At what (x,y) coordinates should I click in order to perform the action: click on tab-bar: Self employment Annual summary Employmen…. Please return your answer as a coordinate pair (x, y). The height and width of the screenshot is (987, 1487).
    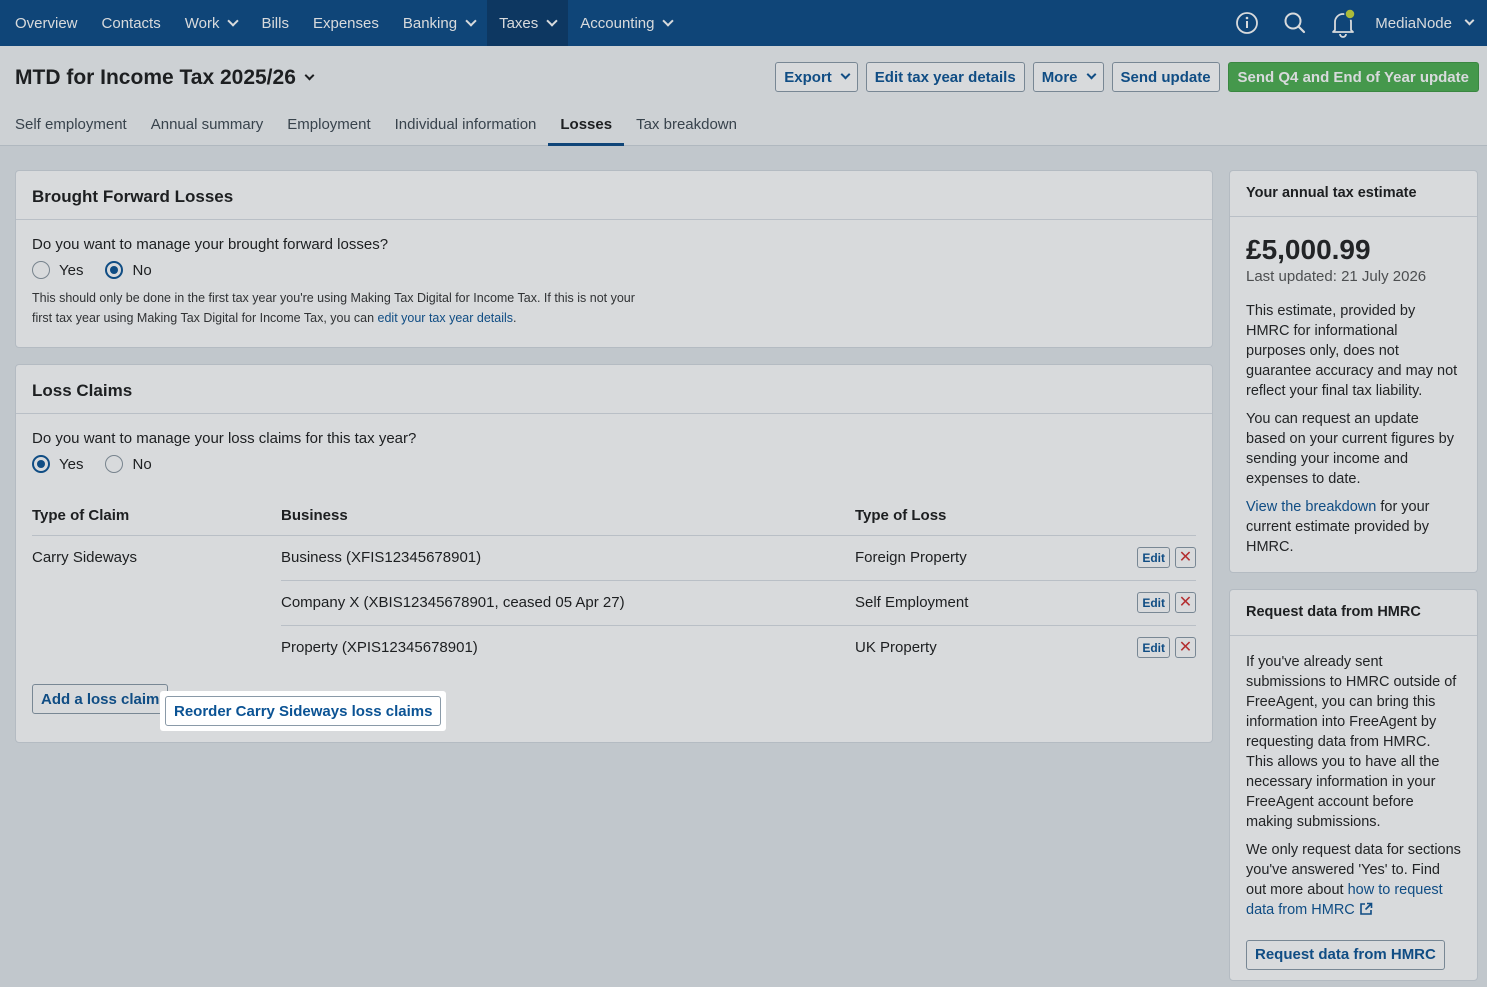
    Looking at the image, I should click on (388, 125).